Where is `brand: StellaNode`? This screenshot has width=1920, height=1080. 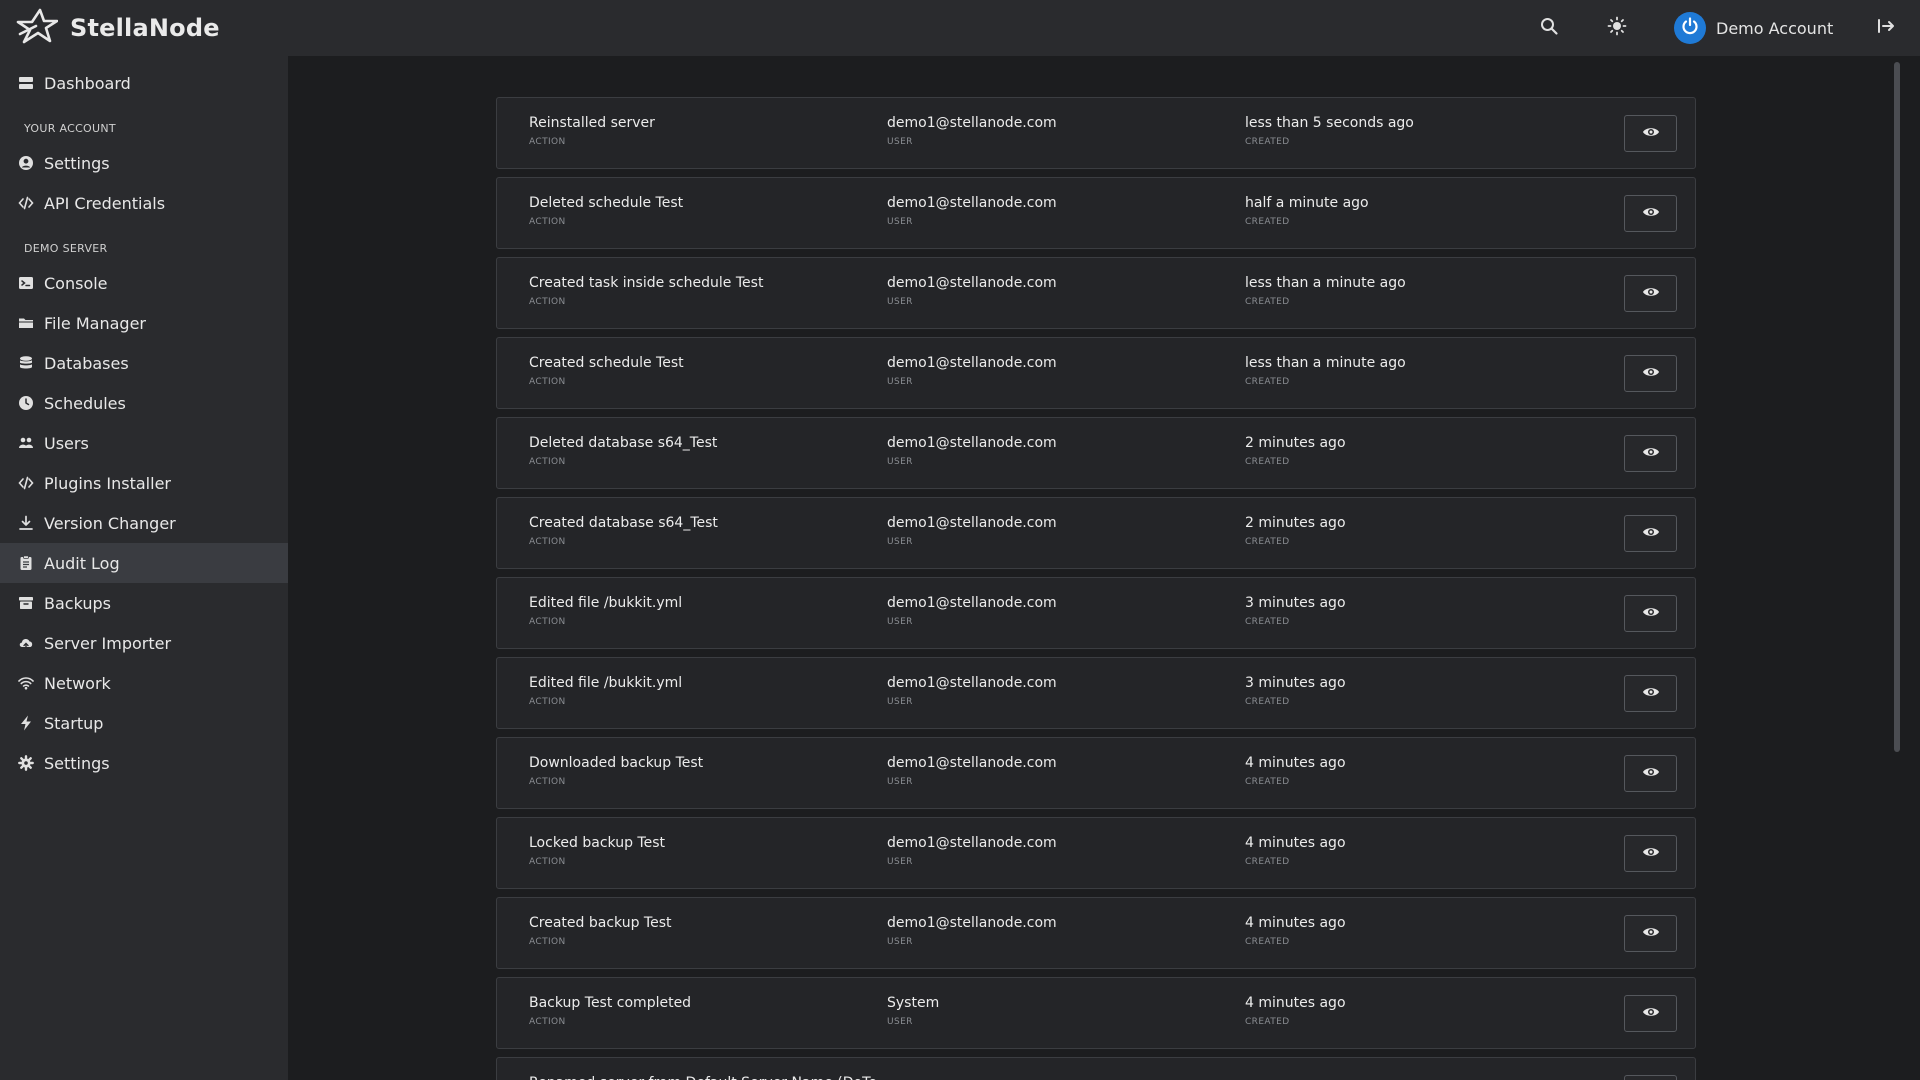 brand: StellaNode is located at coordinates (118, 28).